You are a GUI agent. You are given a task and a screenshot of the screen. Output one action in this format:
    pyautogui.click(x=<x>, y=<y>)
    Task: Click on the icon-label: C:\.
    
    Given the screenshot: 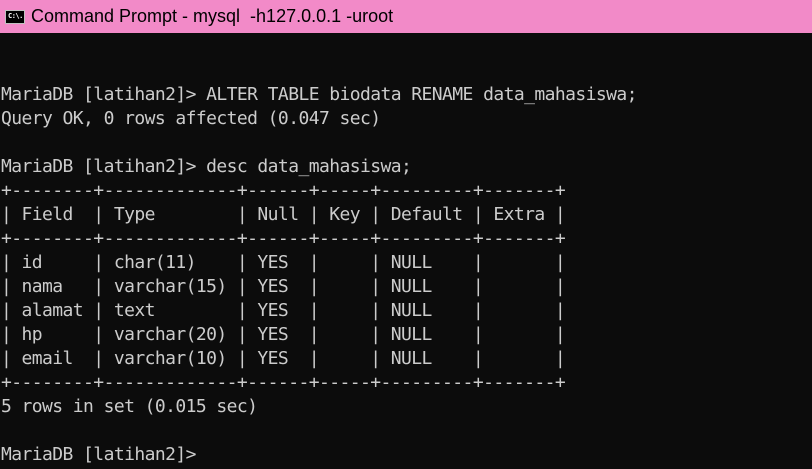 What is the action you would take?
    pyautogui.click(x=15, y=15)
    